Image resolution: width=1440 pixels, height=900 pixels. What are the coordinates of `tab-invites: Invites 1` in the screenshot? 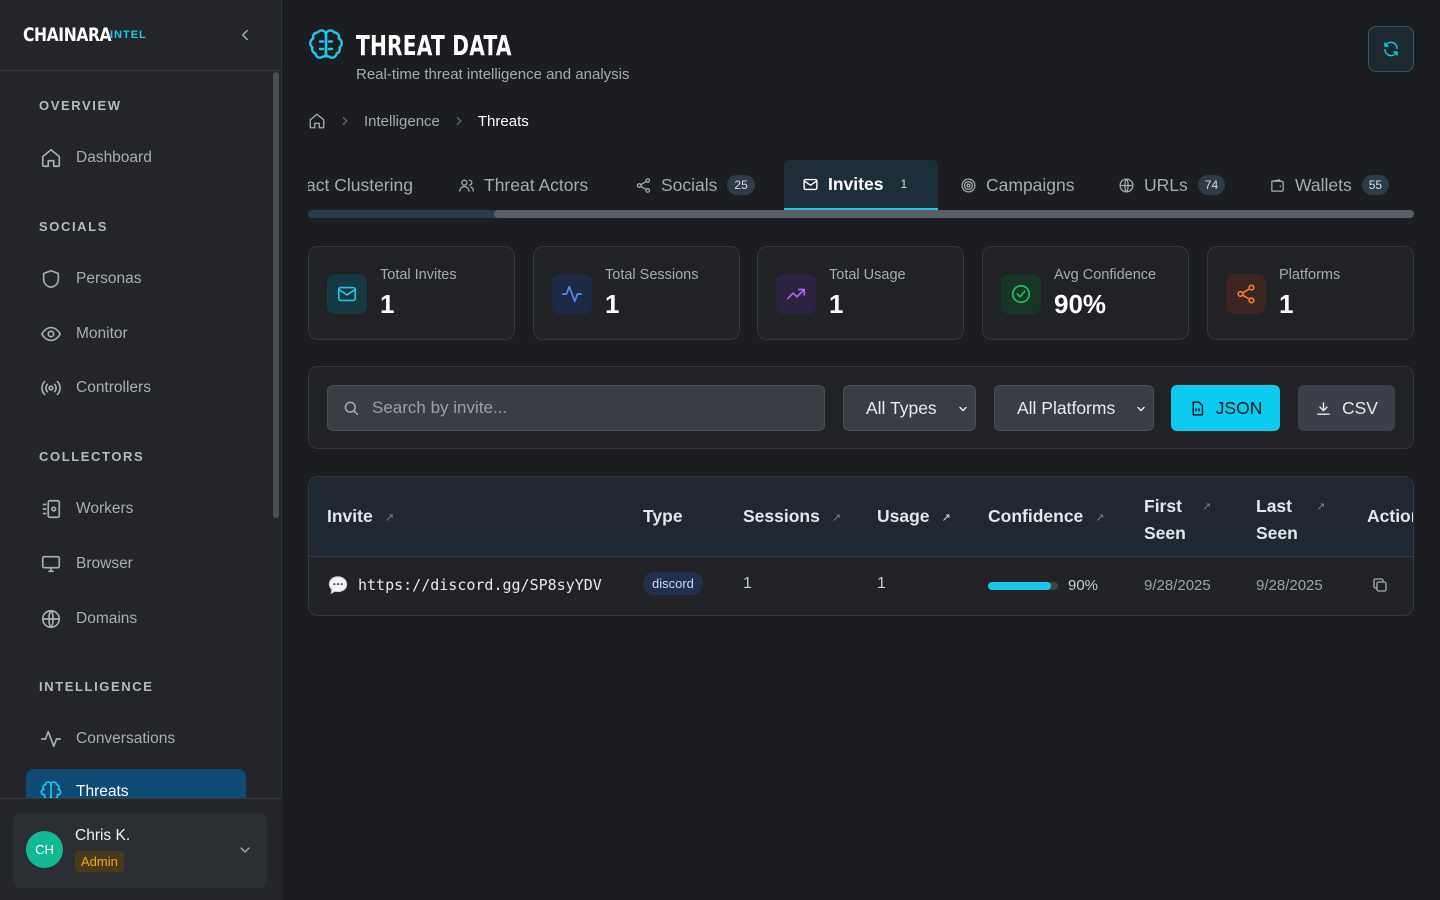 It's located at (861, 185).